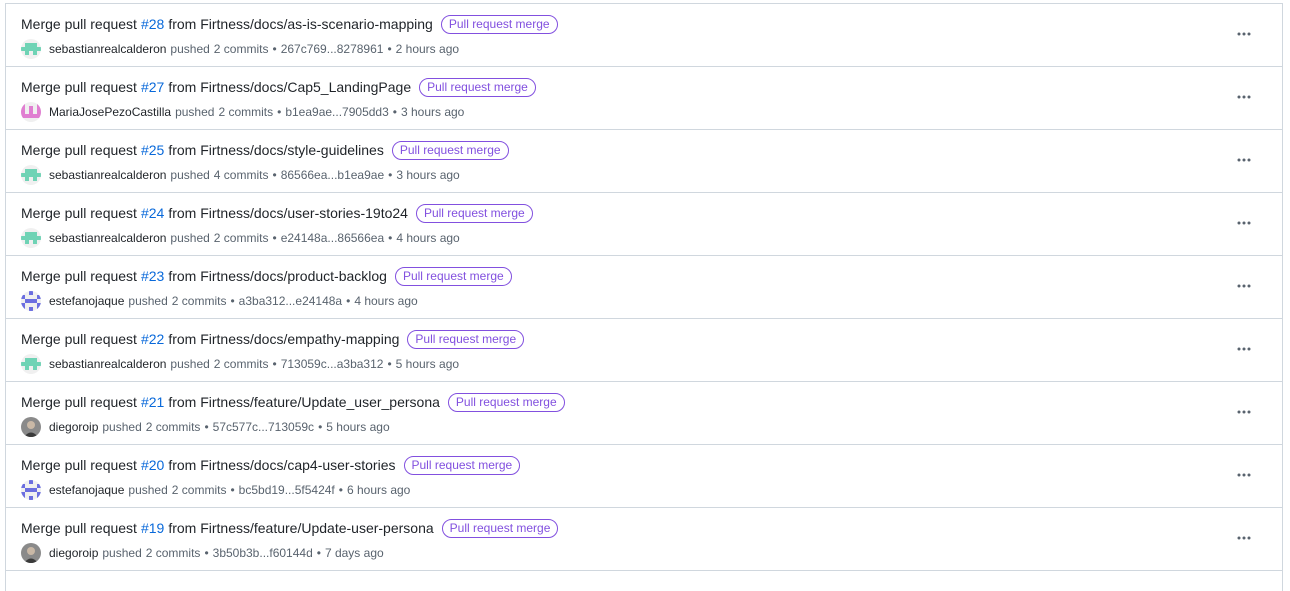  I want to click on pull-request-link: #28, so click(152, 24).